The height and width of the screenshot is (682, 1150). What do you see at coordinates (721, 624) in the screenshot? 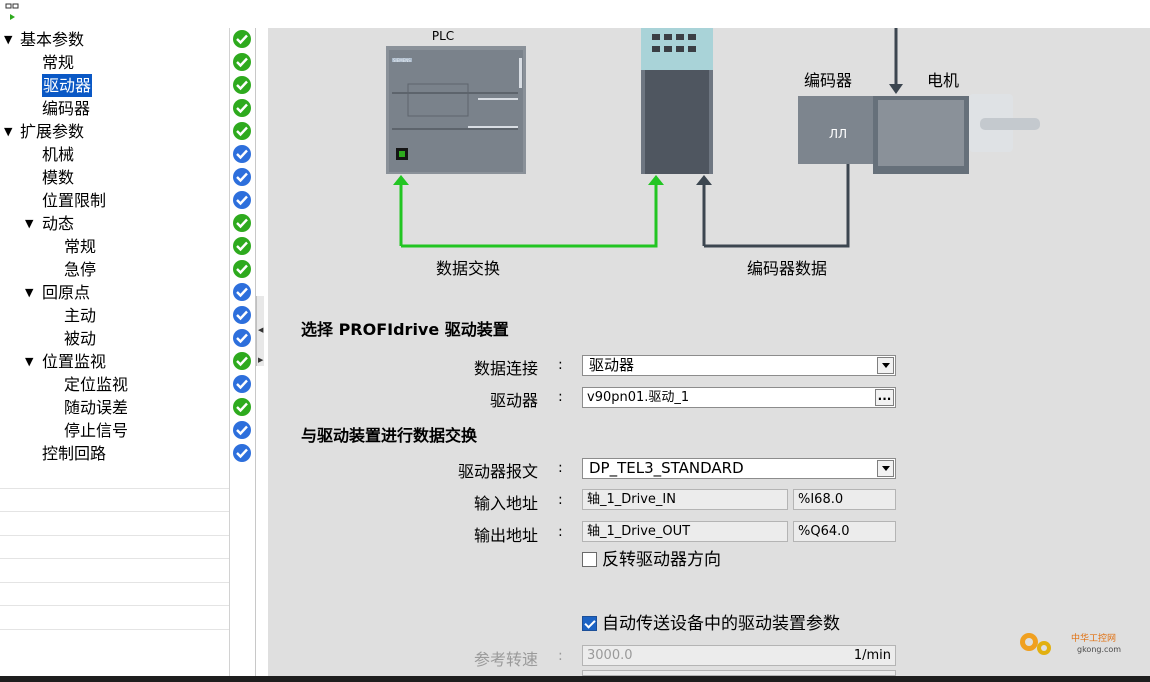
I see `auto-transfer-label: 自动传送设备中的驱动装置参数` at bounding box center [721, 624].